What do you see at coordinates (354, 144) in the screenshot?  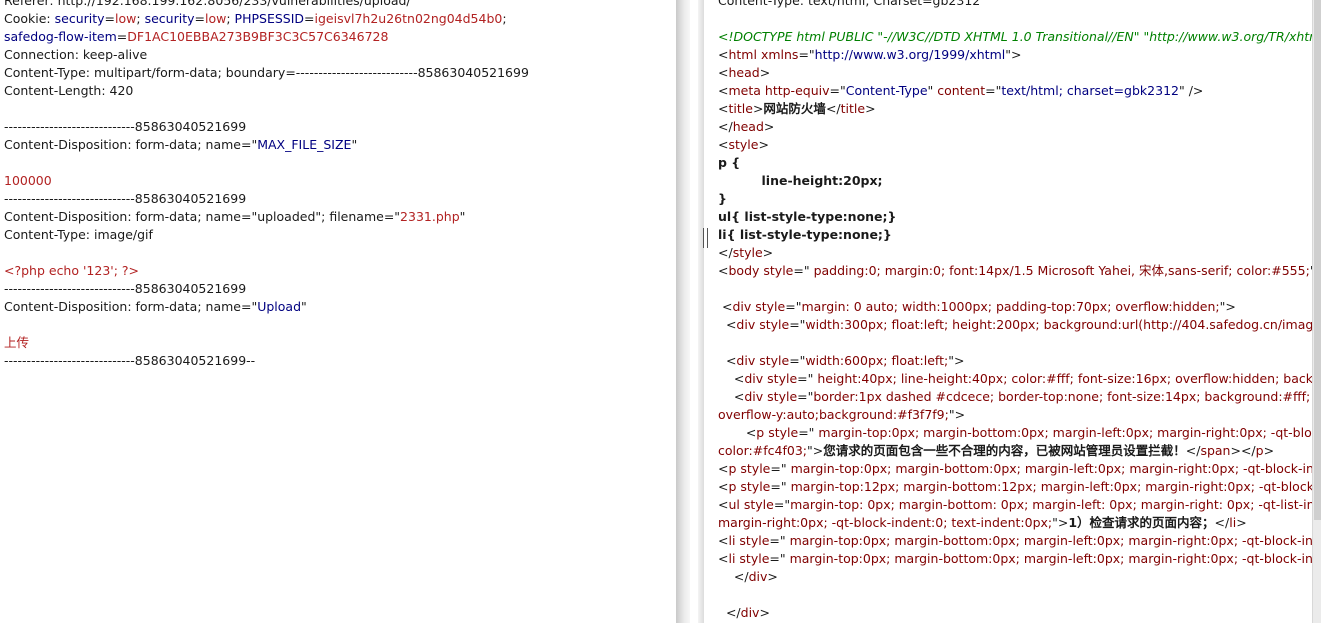 I see `request-token: "` at bounding box center [354, 144].